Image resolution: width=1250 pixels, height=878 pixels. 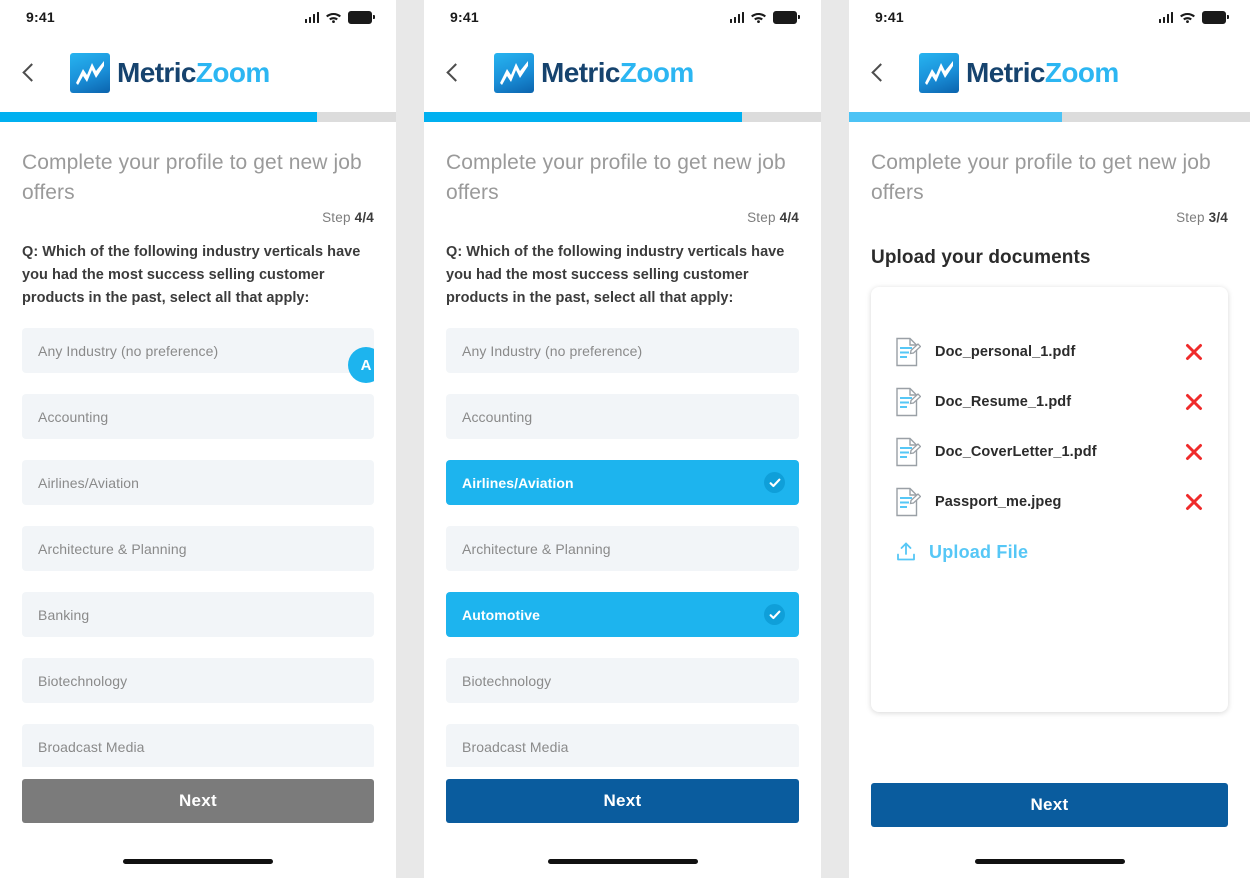 What do you see at coordinates (1049, 402) in the screenshot?
I see `document-row: Doc_Resume_1.pdf` at bounding box center [1049, 402].